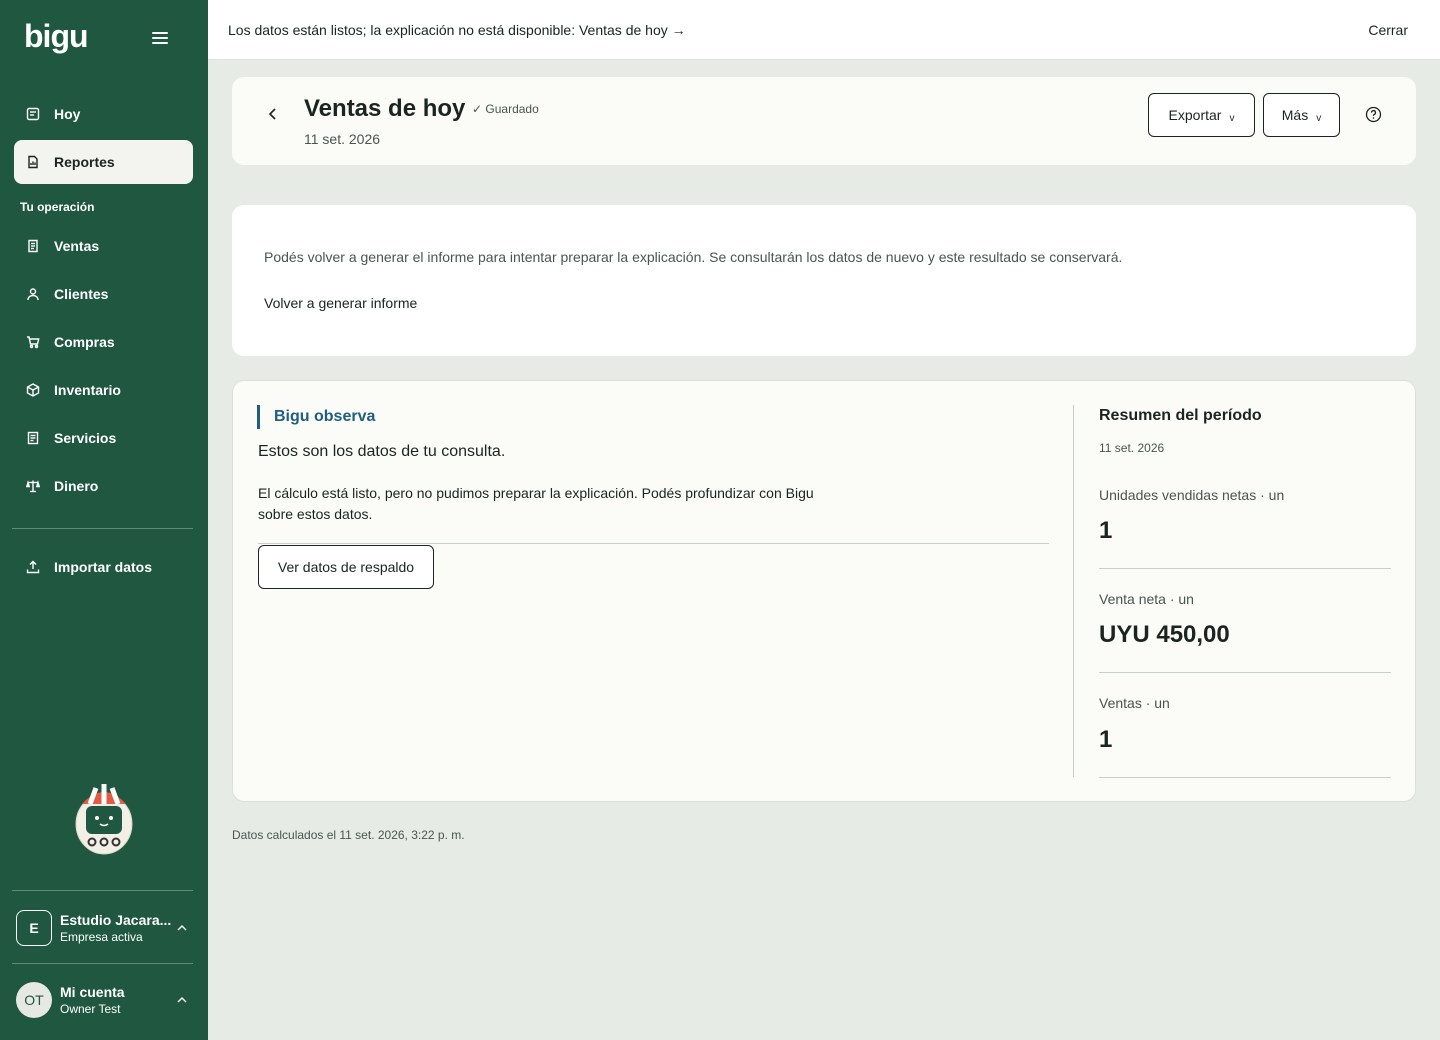 Image resolution: width=1440 pixels, height=1040 pixels. I want to click on section-label-operacion: Tu operación, so click(57, 207).